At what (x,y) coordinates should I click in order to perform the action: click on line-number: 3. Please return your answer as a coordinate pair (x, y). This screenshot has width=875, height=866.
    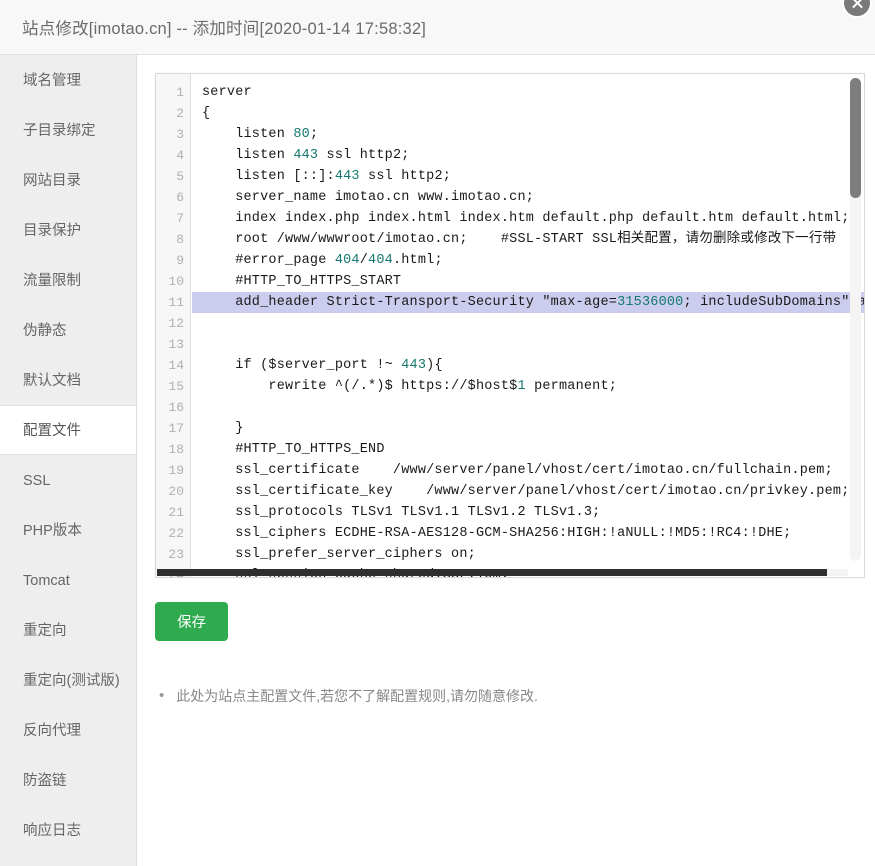
    Looking at the image, I should click on (180, 134).